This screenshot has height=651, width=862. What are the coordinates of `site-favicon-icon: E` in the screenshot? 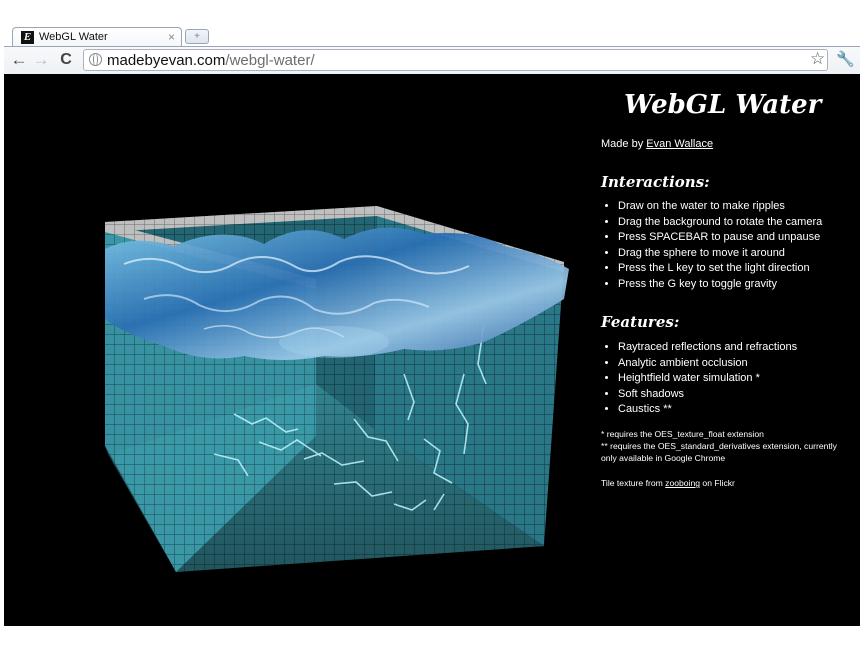 It's located at (27, 37).